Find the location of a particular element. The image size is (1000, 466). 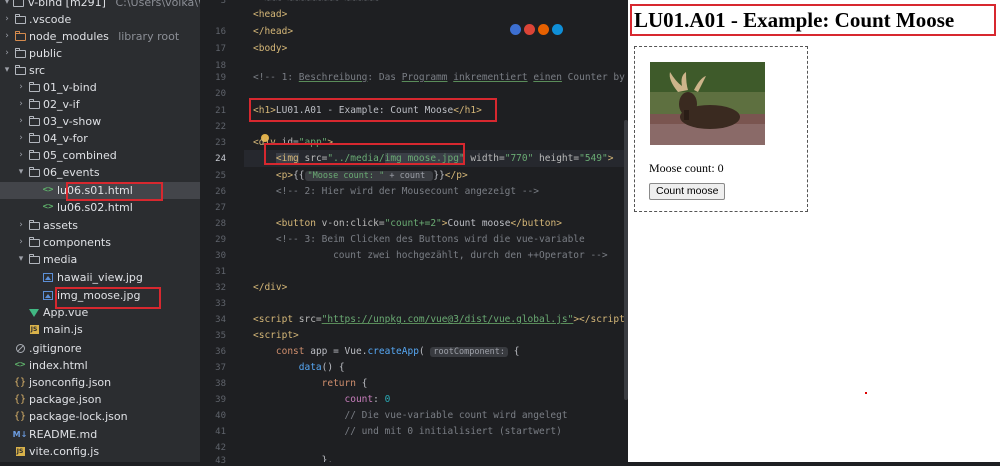

tree-item-label: jsonconfig.json is located at coordinates (70, 382).